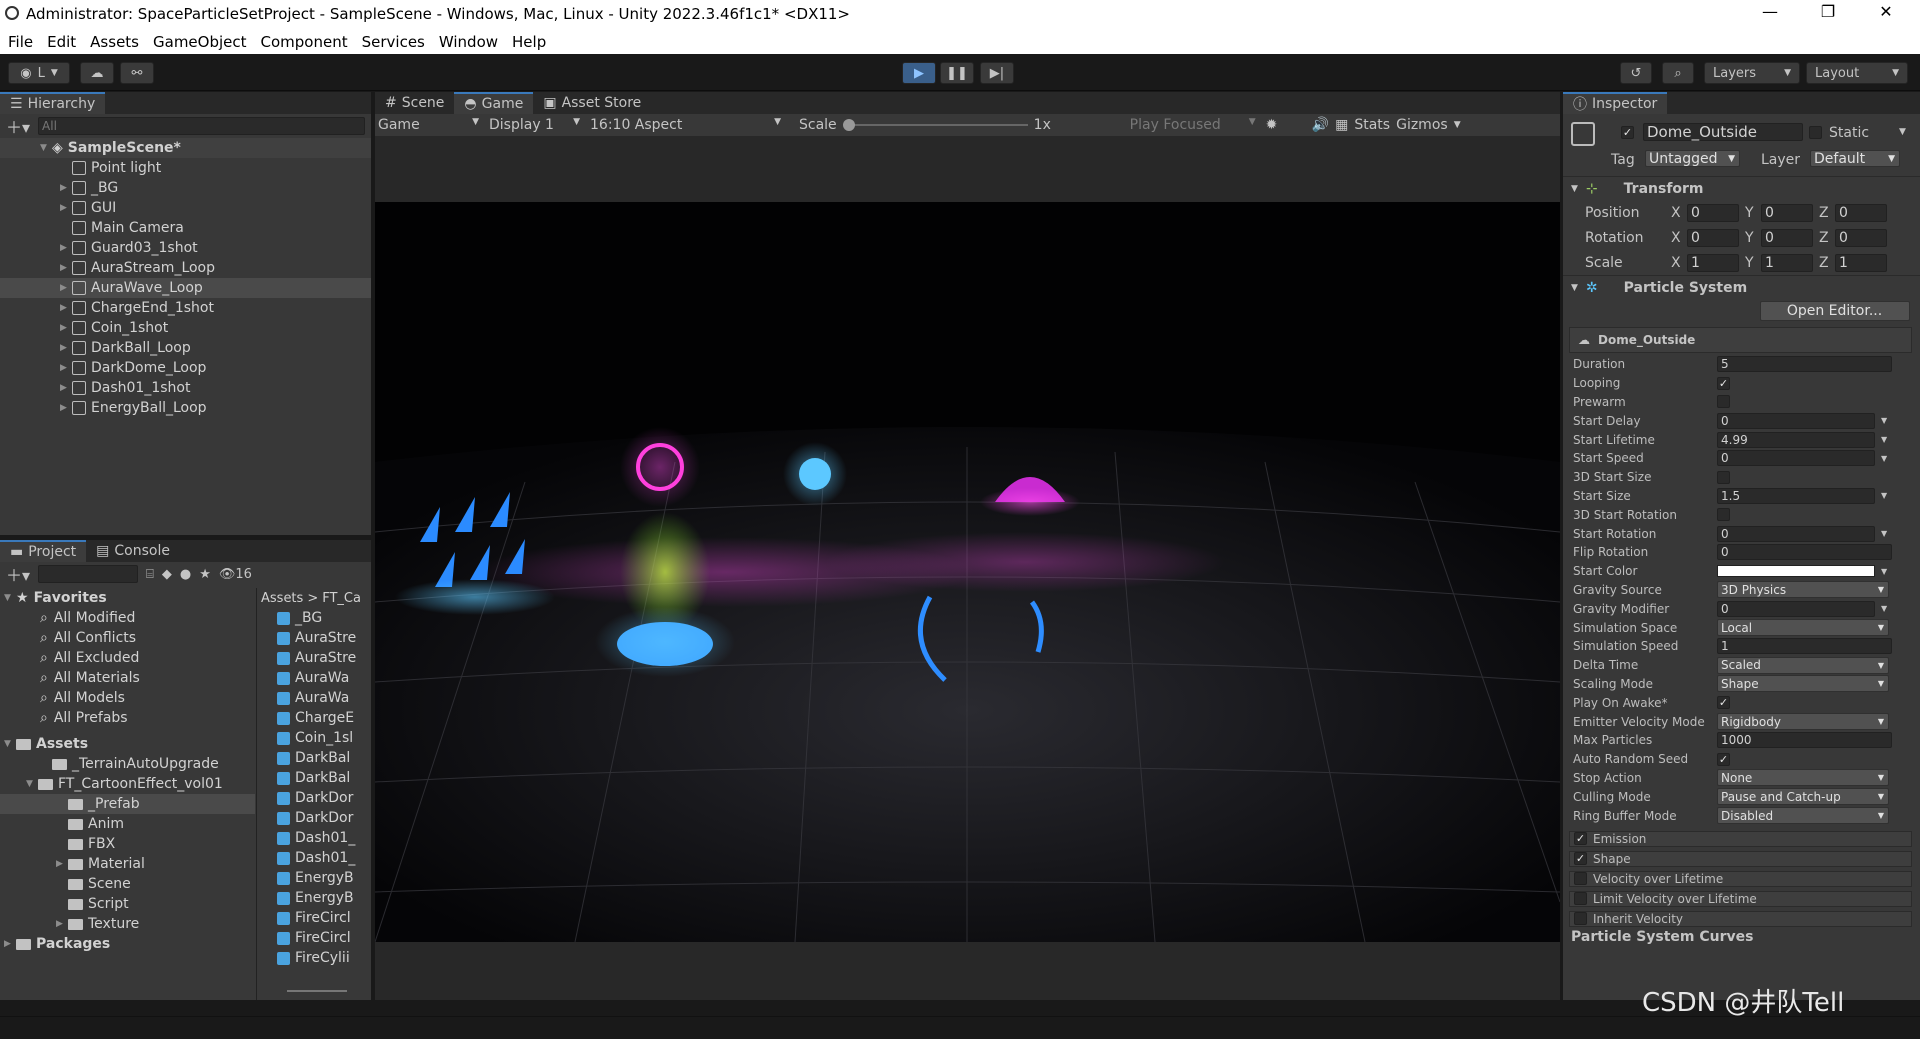 The width and height of the screenshot is (1920, 1039). Describe the element at coordinates (536, 125) in the screenshot. I see `display-dropdown: Display 1 ▼` at that location.